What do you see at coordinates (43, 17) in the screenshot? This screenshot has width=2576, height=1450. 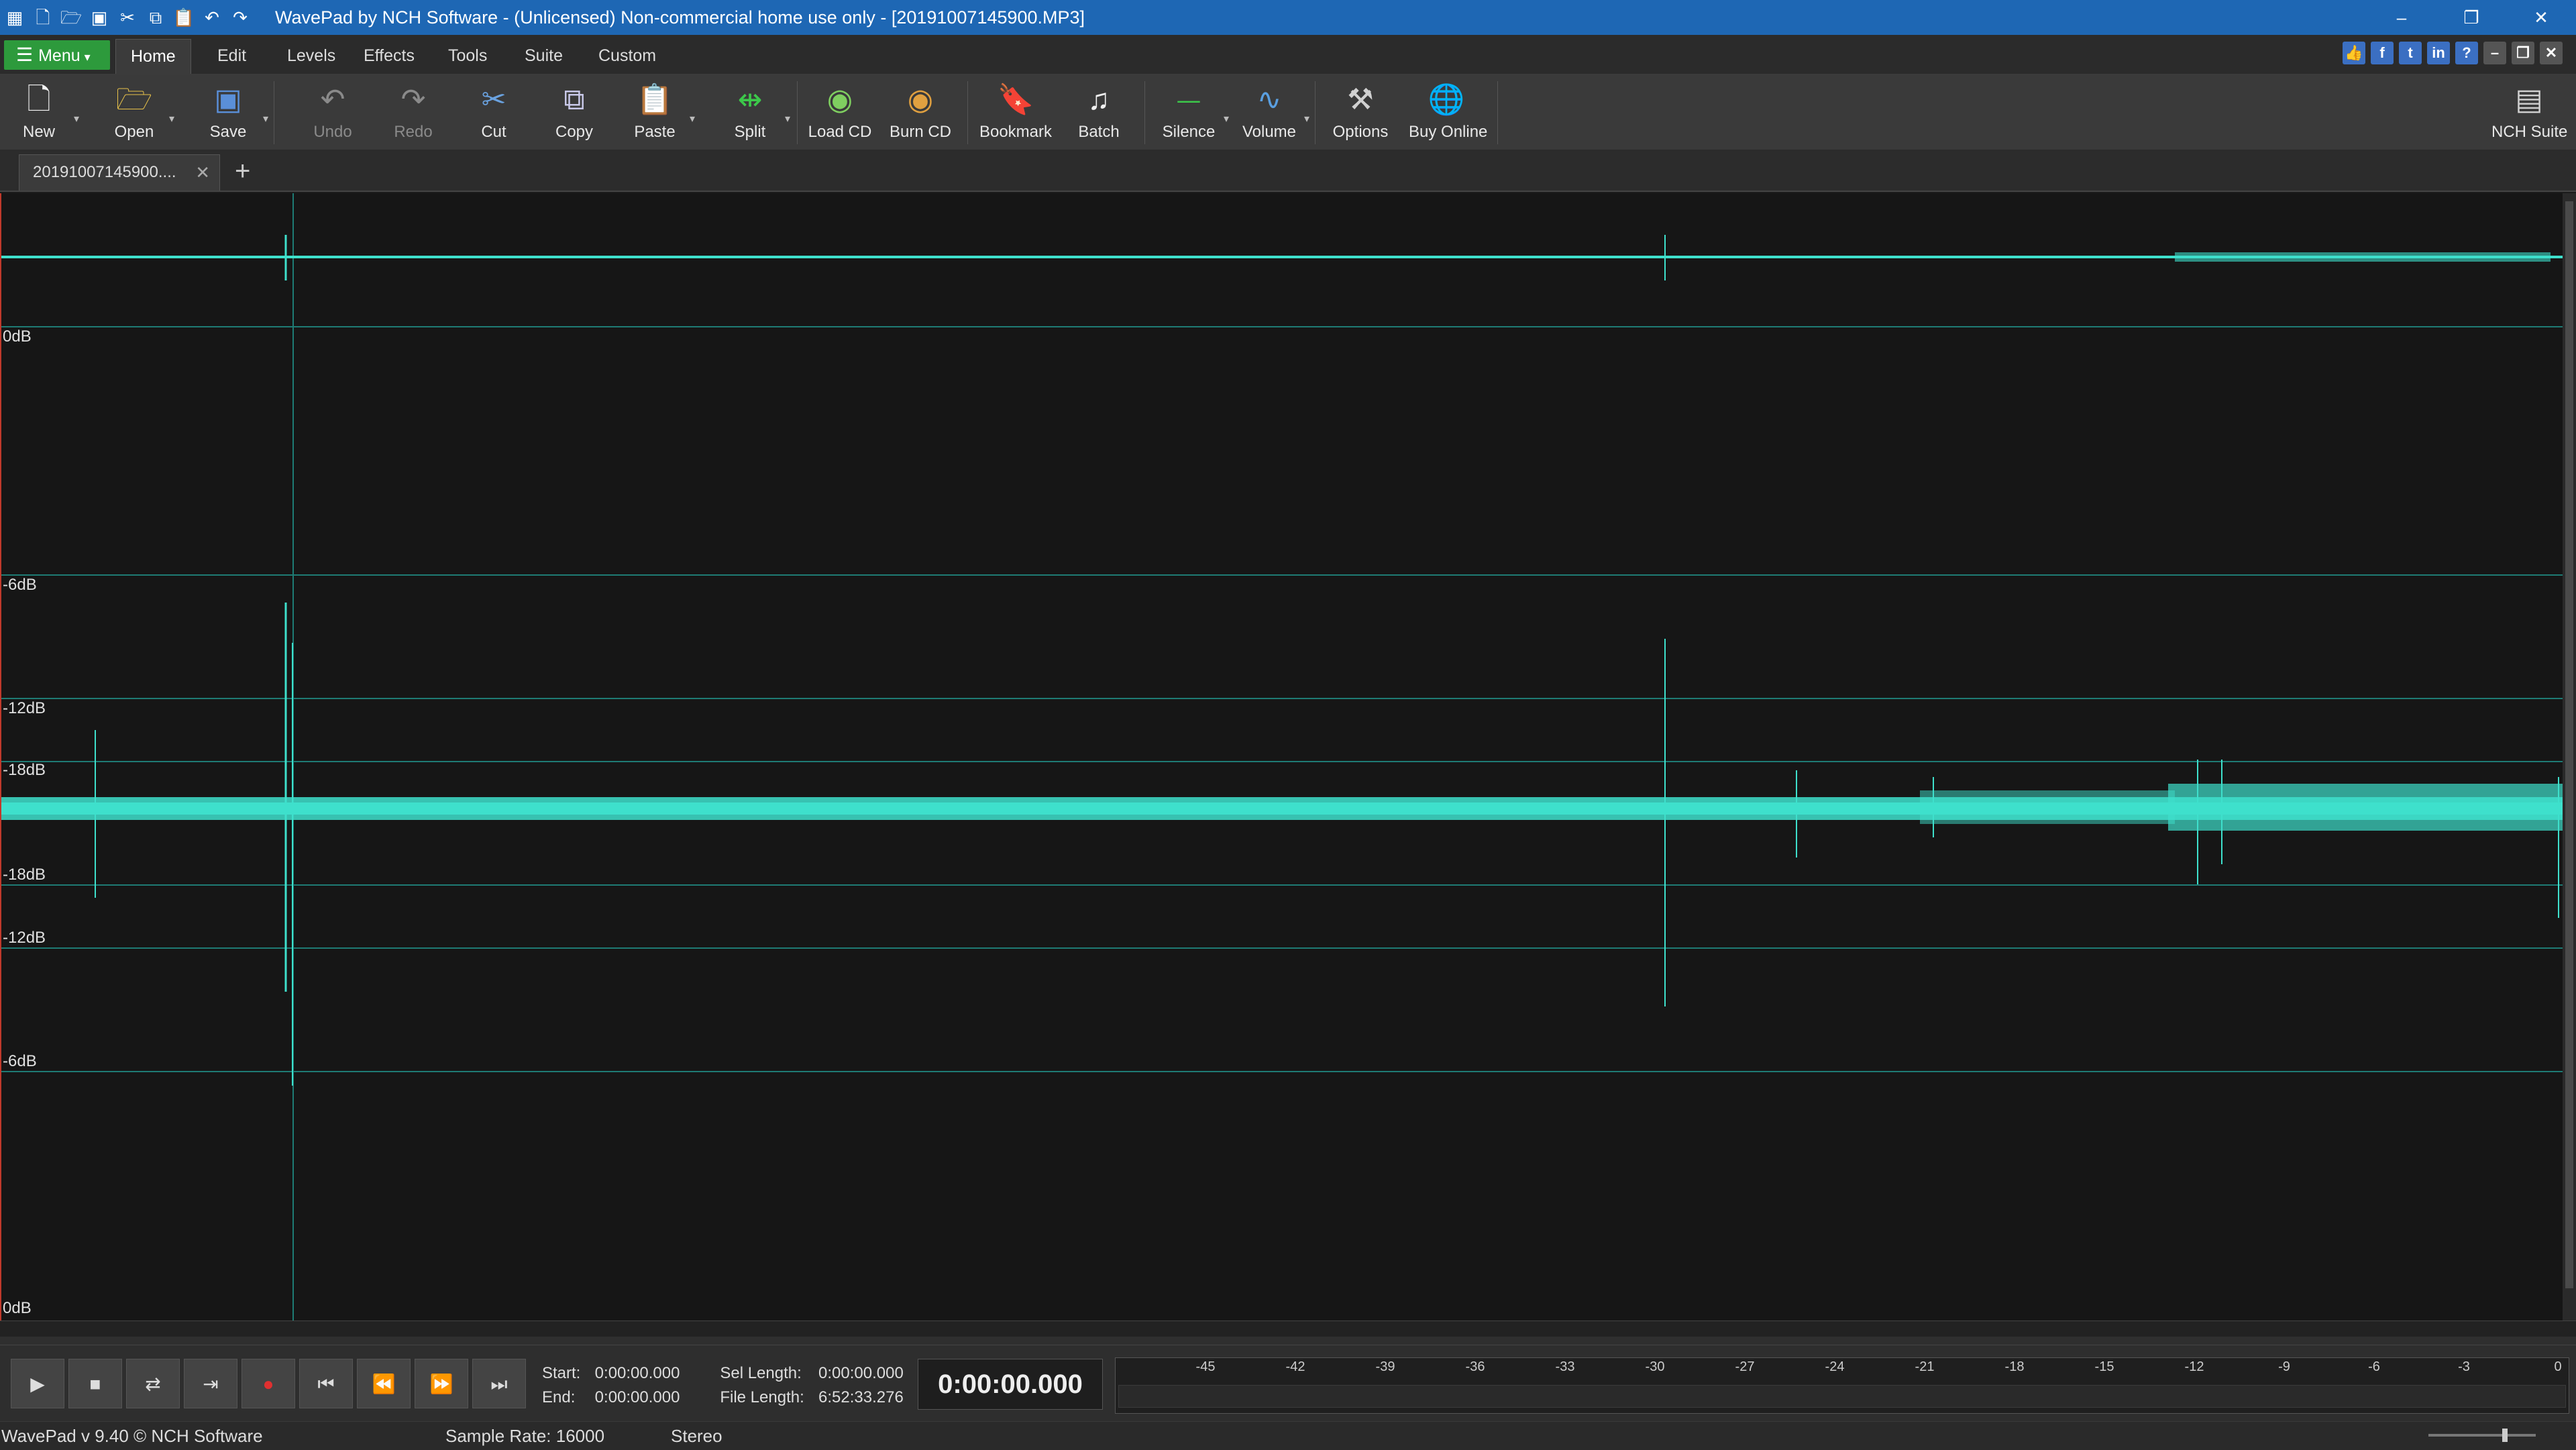 I see `new-file-icon: 🗋` at bounding box center [43, 17].